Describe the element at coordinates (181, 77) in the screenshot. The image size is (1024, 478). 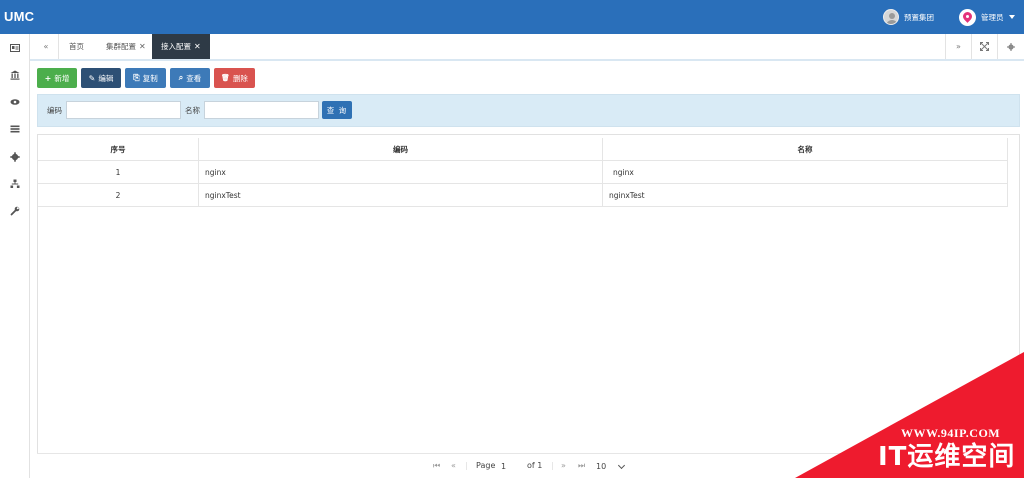
I see `search-icon: ⌕` at that location.